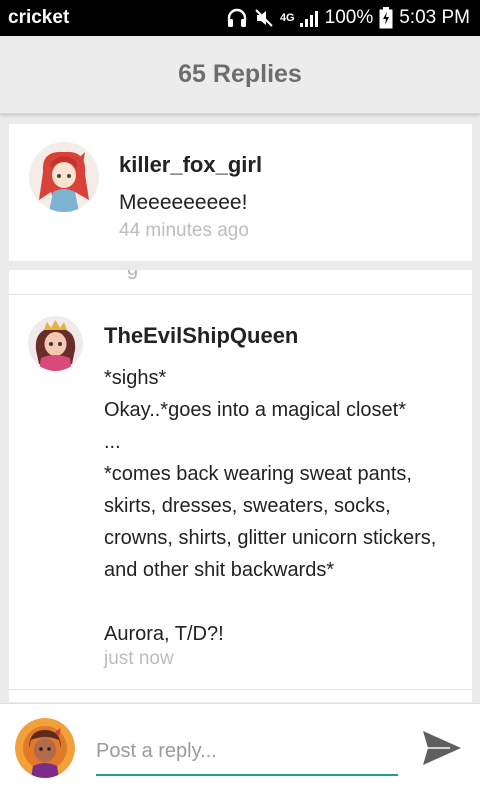 This screenshot has height=792, width=480. Describe the element at coordinates (264, 18) in the screenshot. I see `mute-icon` at that location.